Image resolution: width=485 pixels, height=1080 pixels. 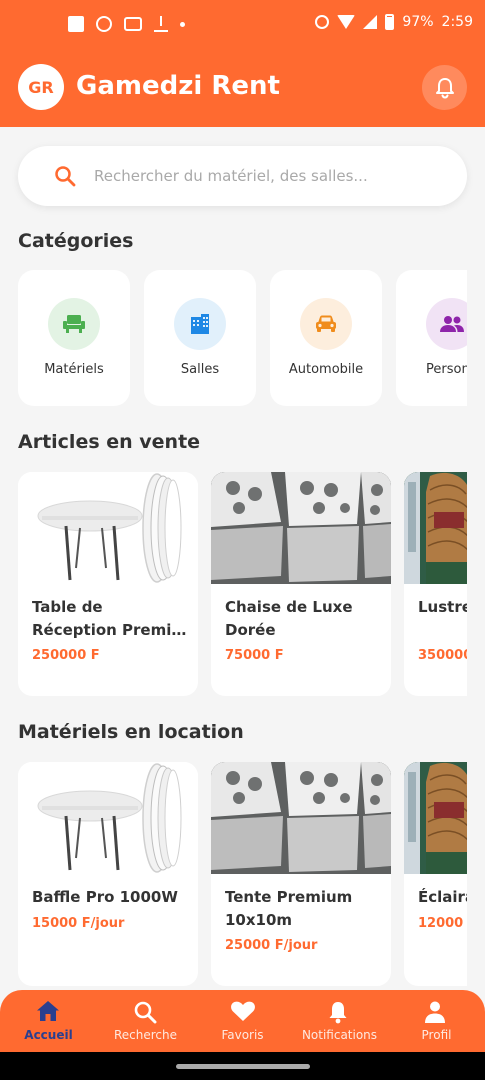 What do you see at coordinates (442, 897) in the screenshot?
I see `product-name: Éclaira` at bounding box center [442, 897].